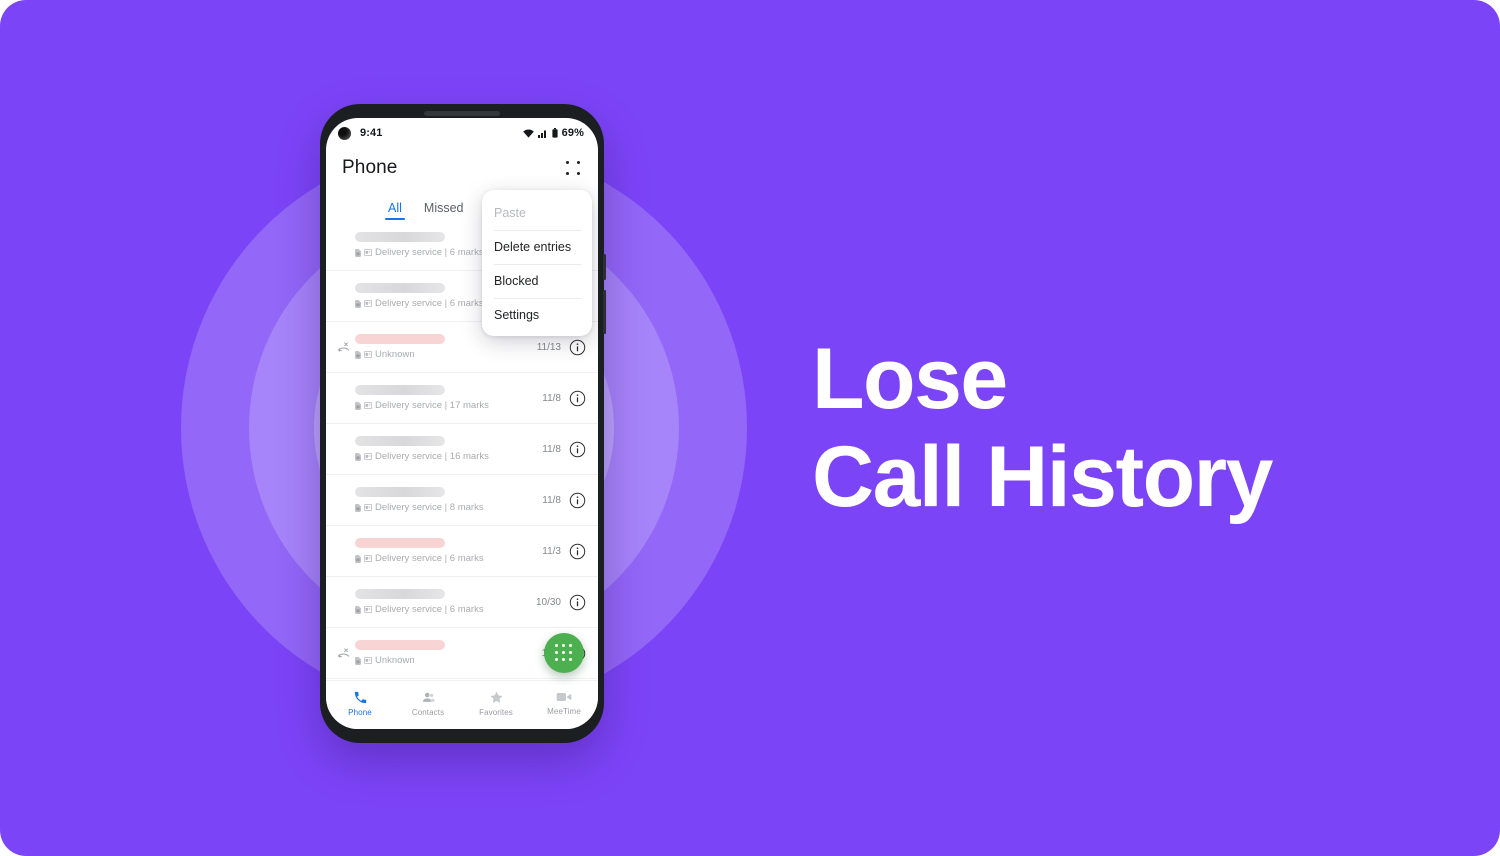 The width and height of the screenshot is (1500, 856). Describe the element at coordinates (604, 267) in the screenshot. I see `phone-volume-button` at that location.